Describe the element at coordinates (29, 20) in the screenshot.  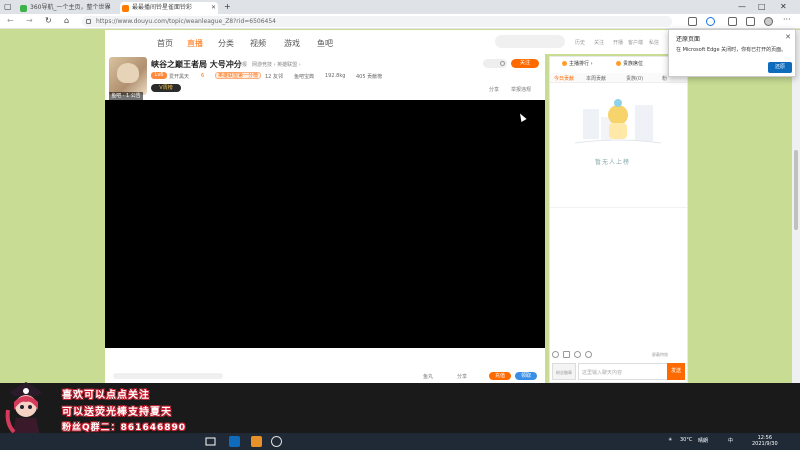
I see `forward-icon: →` at that location.